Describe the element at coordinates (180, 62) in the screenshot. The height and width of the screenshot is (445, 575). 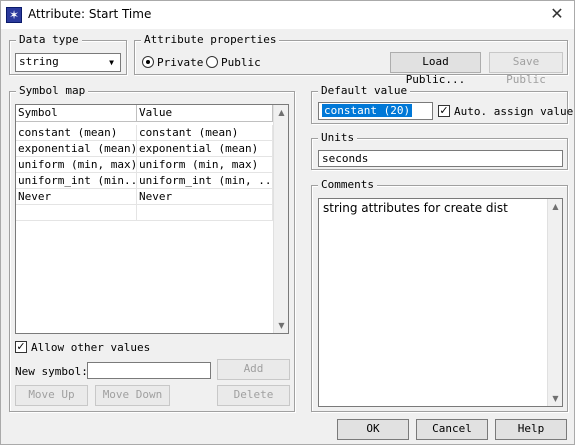
I see `private-label: Private` at that location.